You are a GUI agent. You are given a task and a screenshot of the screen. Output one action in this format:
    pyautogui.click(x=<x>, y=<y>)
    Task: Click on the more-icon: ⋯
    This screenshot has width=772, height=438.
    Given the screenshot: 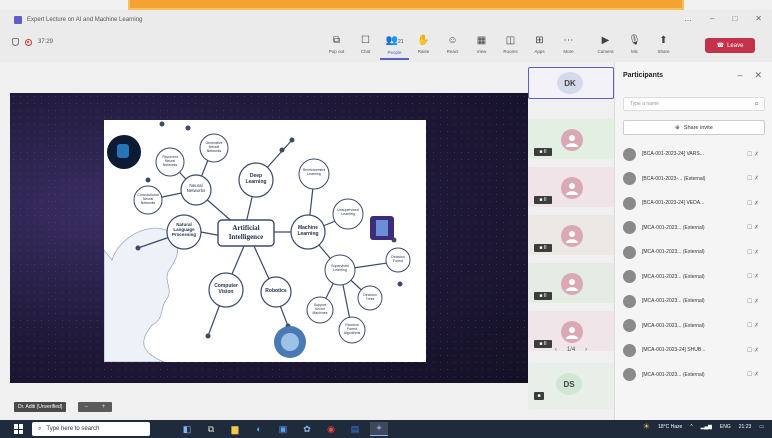 What is the action you would take?
    pyautogui.click(x=568, y=40)
    